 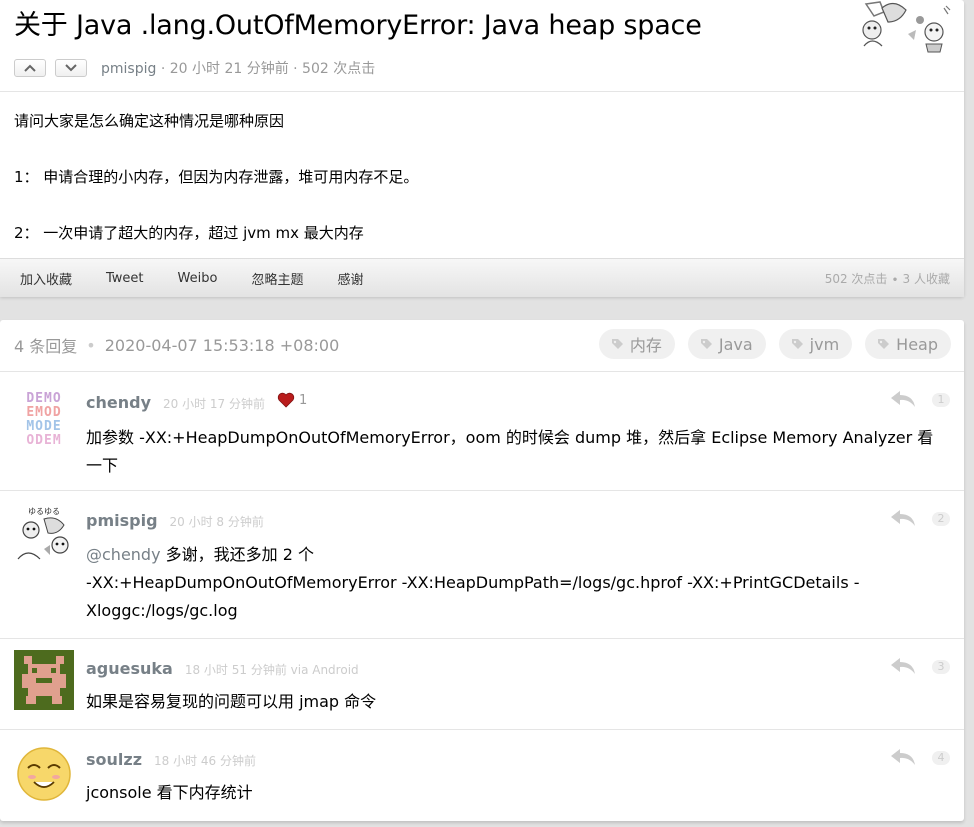 I want to click on reply-header: soulzz 18 小时 46 分钟前, so click(x=171, y=759).